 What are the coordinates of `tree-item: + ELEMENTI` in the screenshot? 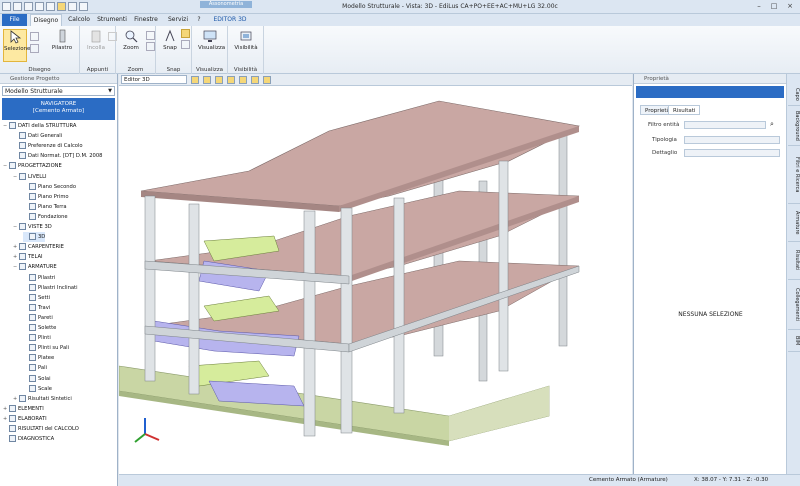 It's located at (23, 409).